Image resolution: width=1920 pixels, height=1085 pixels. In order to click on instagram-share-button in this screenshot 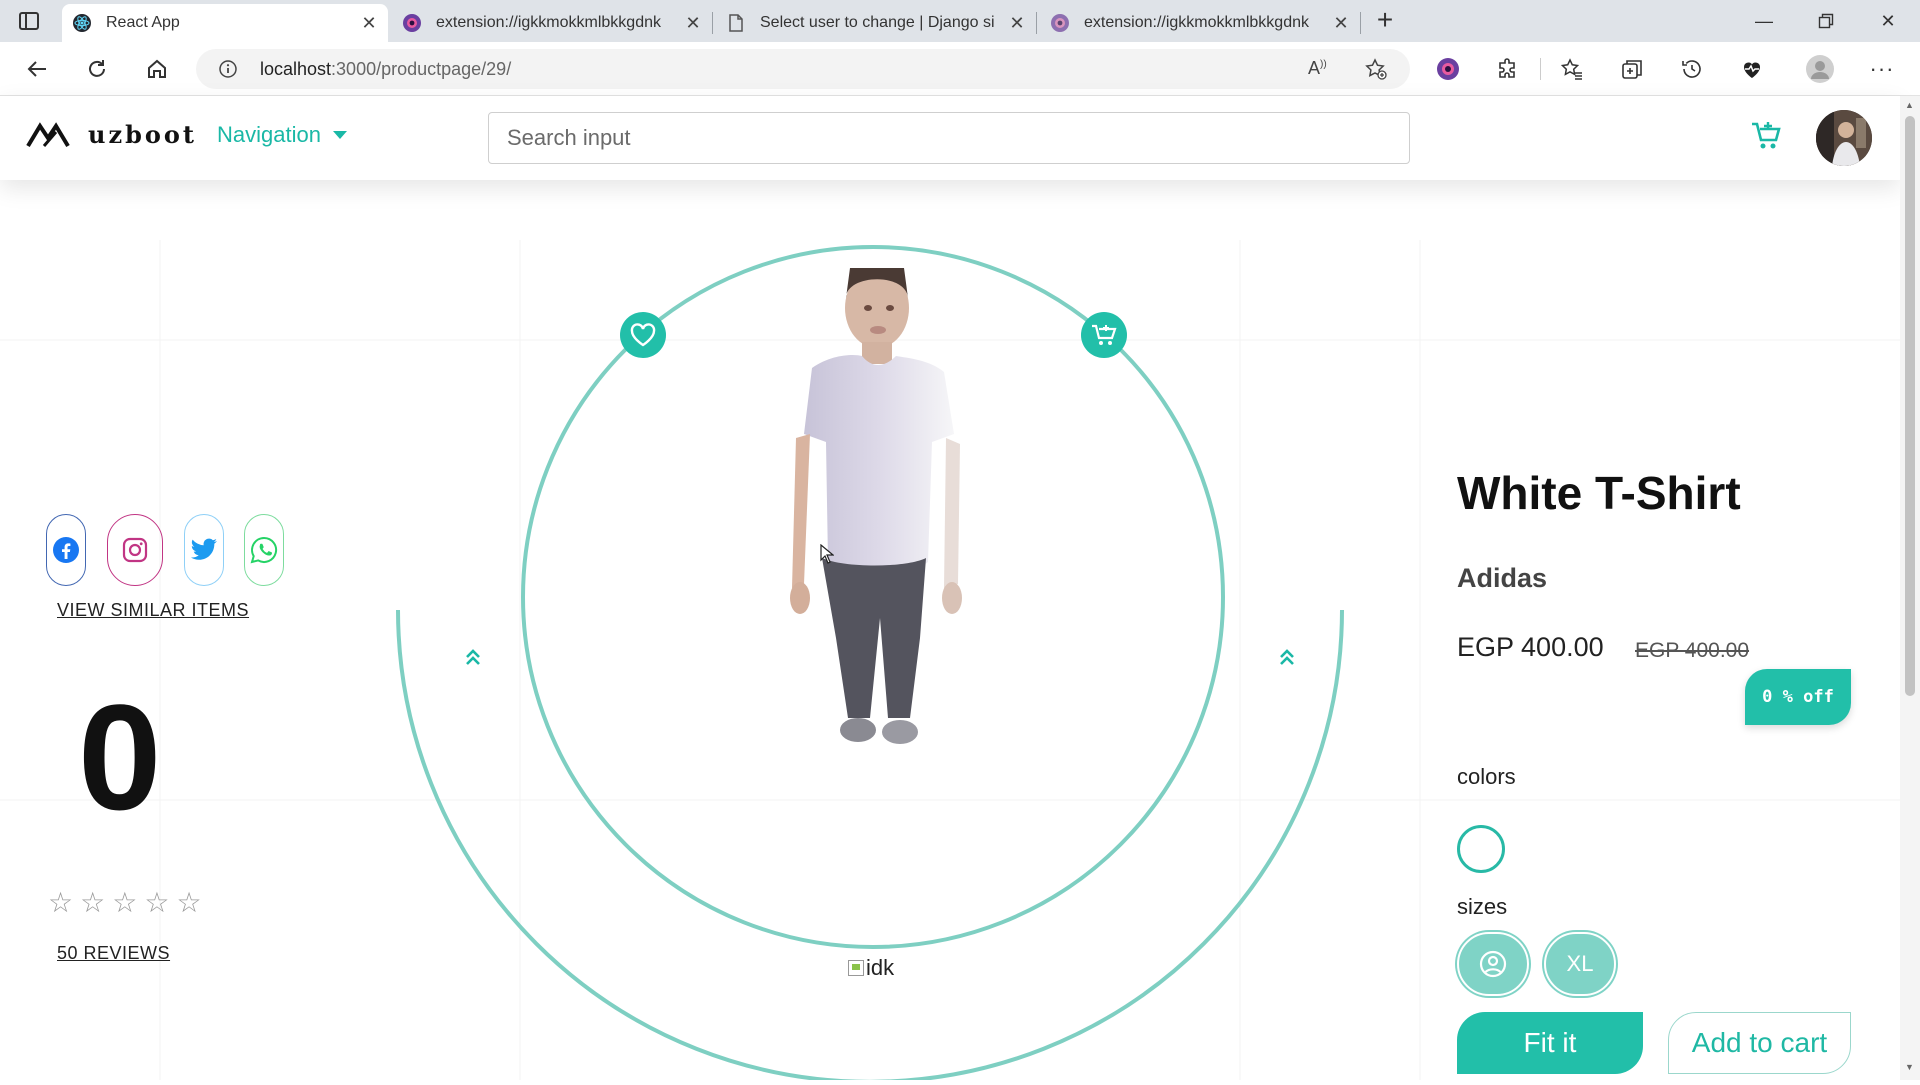, I will do `click(135, 550)`.